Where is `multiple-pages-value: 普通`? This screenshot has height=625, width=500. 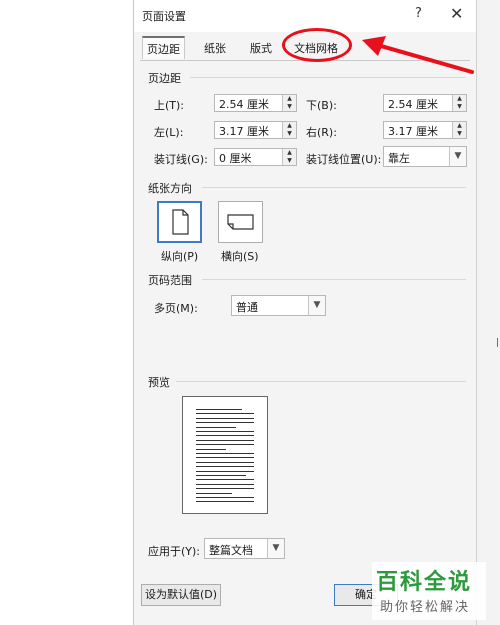 multiple-pages-value: 普通 is located at coordinates (247, 307).